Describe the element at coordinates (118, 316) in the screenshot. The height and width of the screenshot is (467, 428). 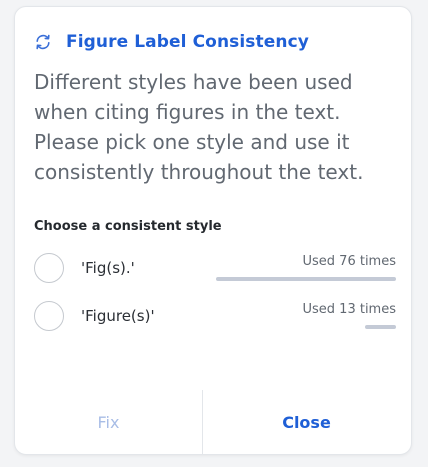
I see `option-label: 'Figure(s)'` at that location.